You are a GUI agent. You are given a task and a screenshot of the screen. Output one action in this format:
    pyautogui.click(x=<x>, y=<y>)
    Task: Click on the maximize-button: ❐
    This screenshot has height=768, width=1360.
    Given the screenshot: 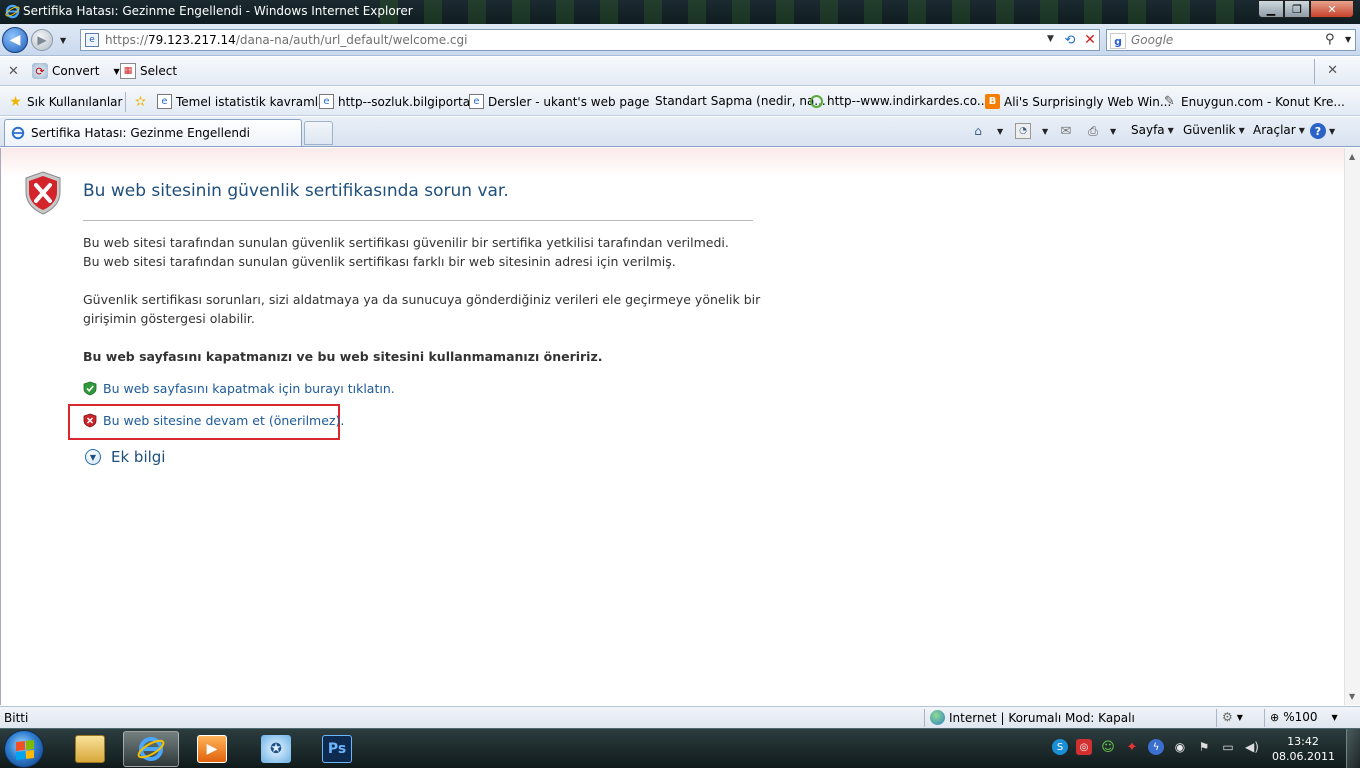 What is the action you would take?
    pyautogui.click(x=1297, y=9)
    